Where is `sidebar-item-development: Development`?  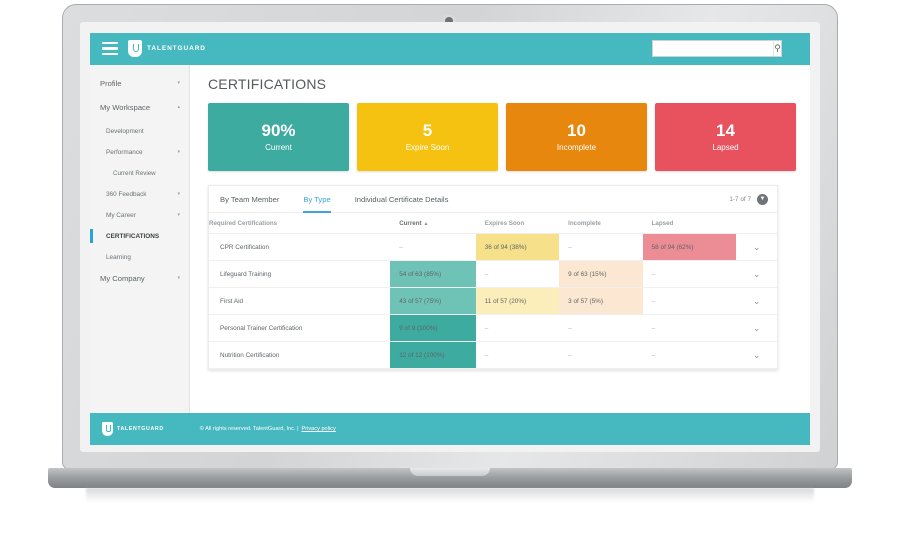
sidebar-item-development: Development is located at coordinates (139, 131).